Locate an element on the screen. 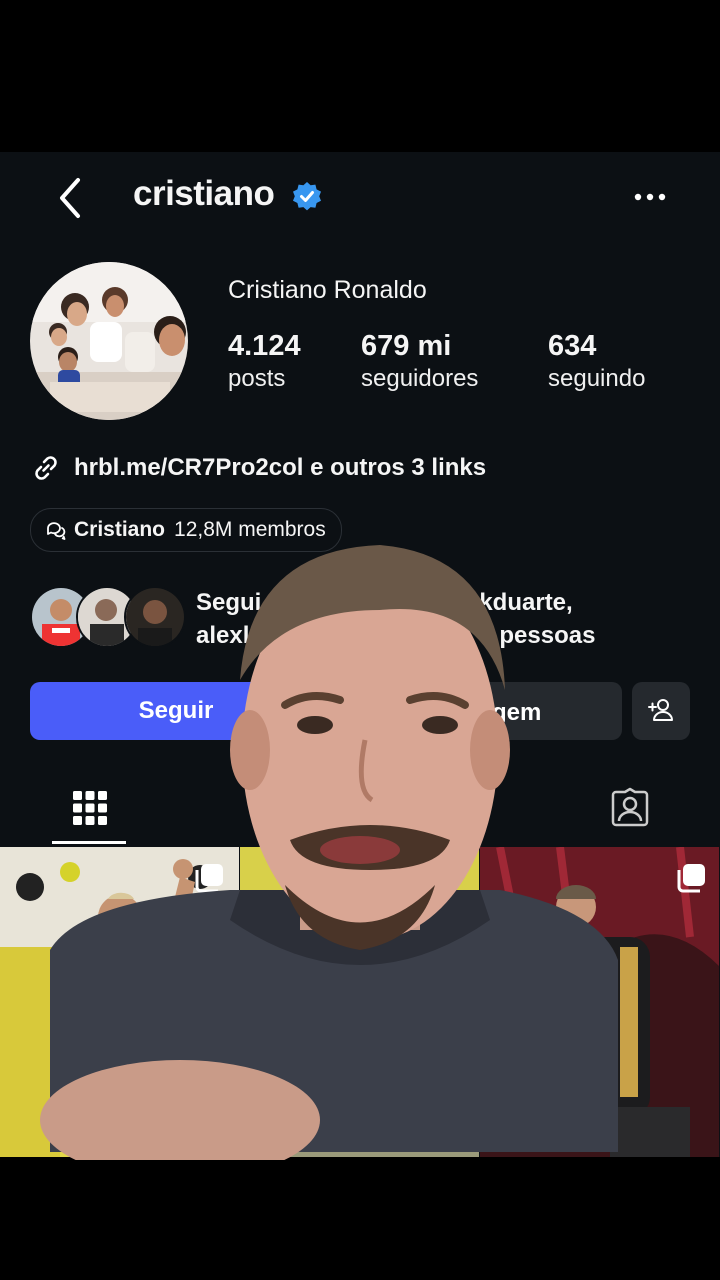 The width and height of the screenshot is (720, 1280). stat-posts-value: 4.124 is located at coordinates (264, 346).